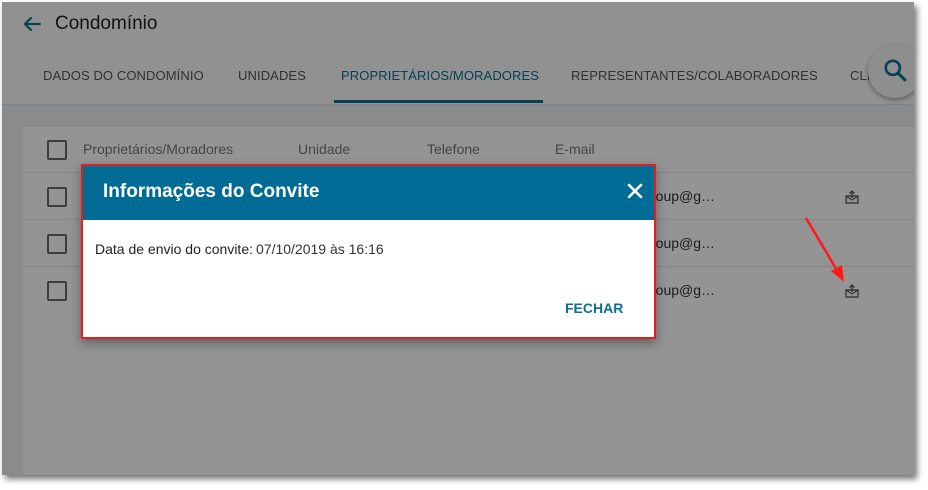  I want to click on dialog-title: Informações do Convite, so click(211, 191).